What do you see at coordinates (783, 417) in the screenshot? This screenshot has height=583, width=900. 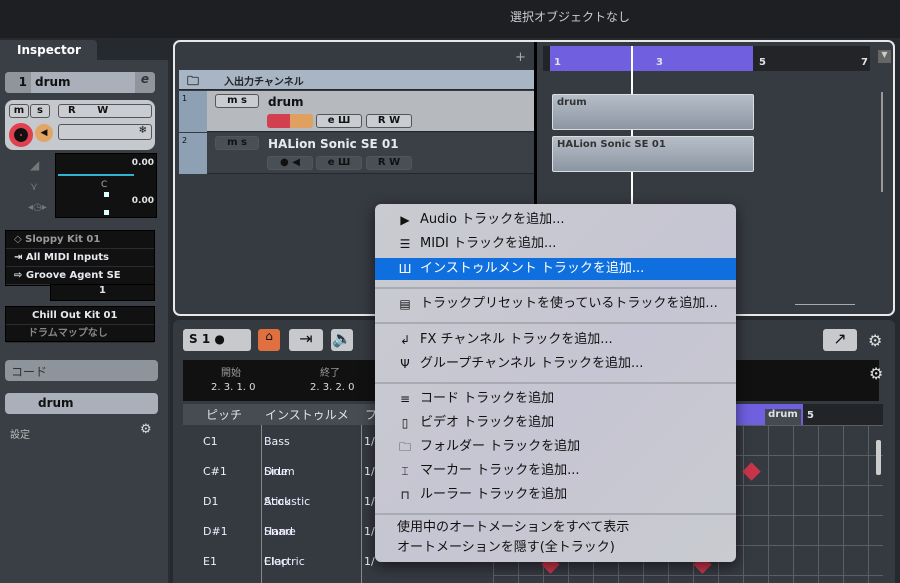 I see `part-label: drum` at bounding box center [783, 417].